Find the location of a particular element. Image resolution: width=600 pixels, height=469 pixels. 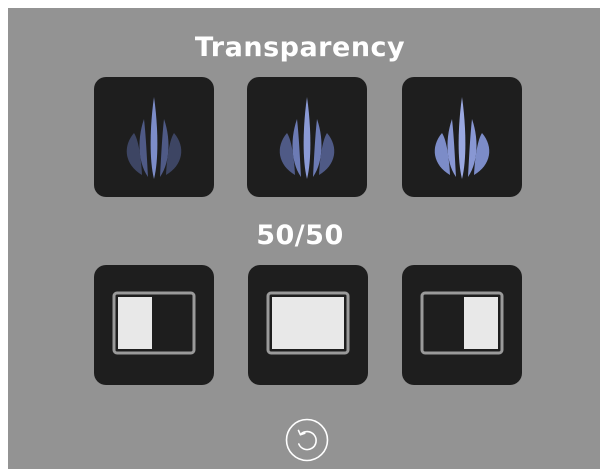

split-full-icon is located at coordinates (308, 323).